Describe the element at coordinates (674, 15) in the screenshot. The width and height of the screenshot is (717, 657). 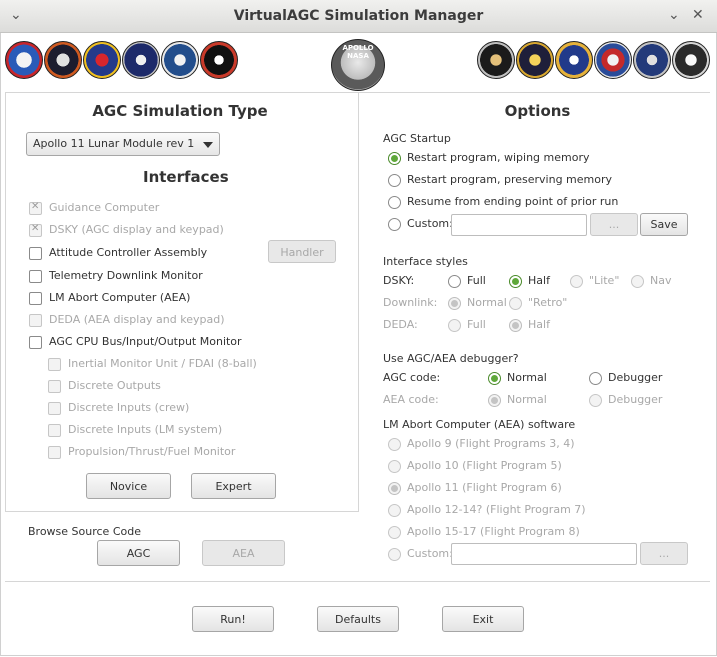
I see `minimize-icon: ⌄` at that location.